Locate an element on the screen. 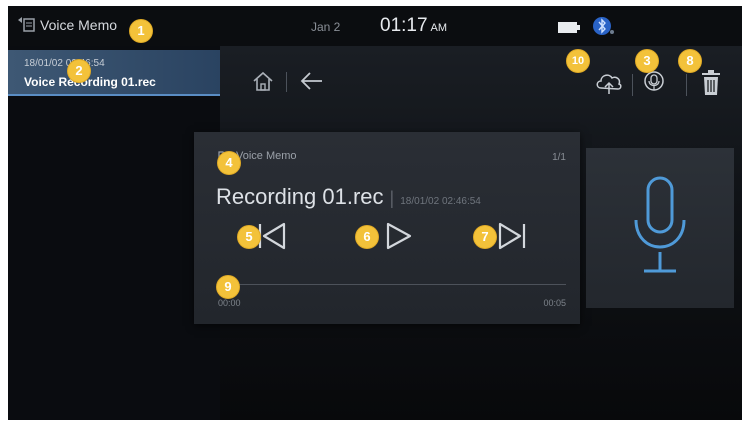  status-bar: Voice Memo Jan 2 01:17 AM is located at coordinates (375, 26).